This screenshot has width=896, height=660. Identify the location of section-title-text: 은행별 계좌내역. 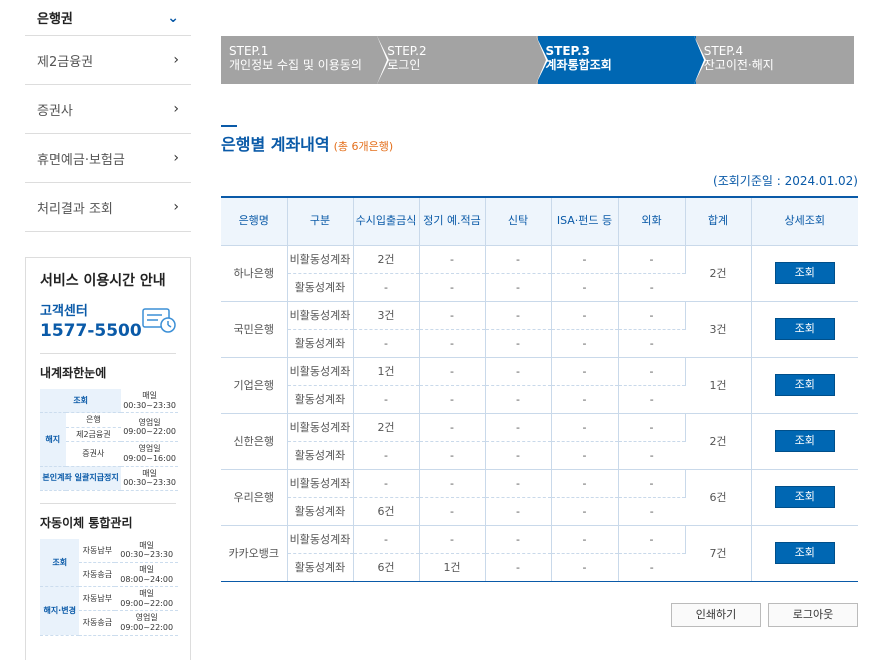
(275, 144).